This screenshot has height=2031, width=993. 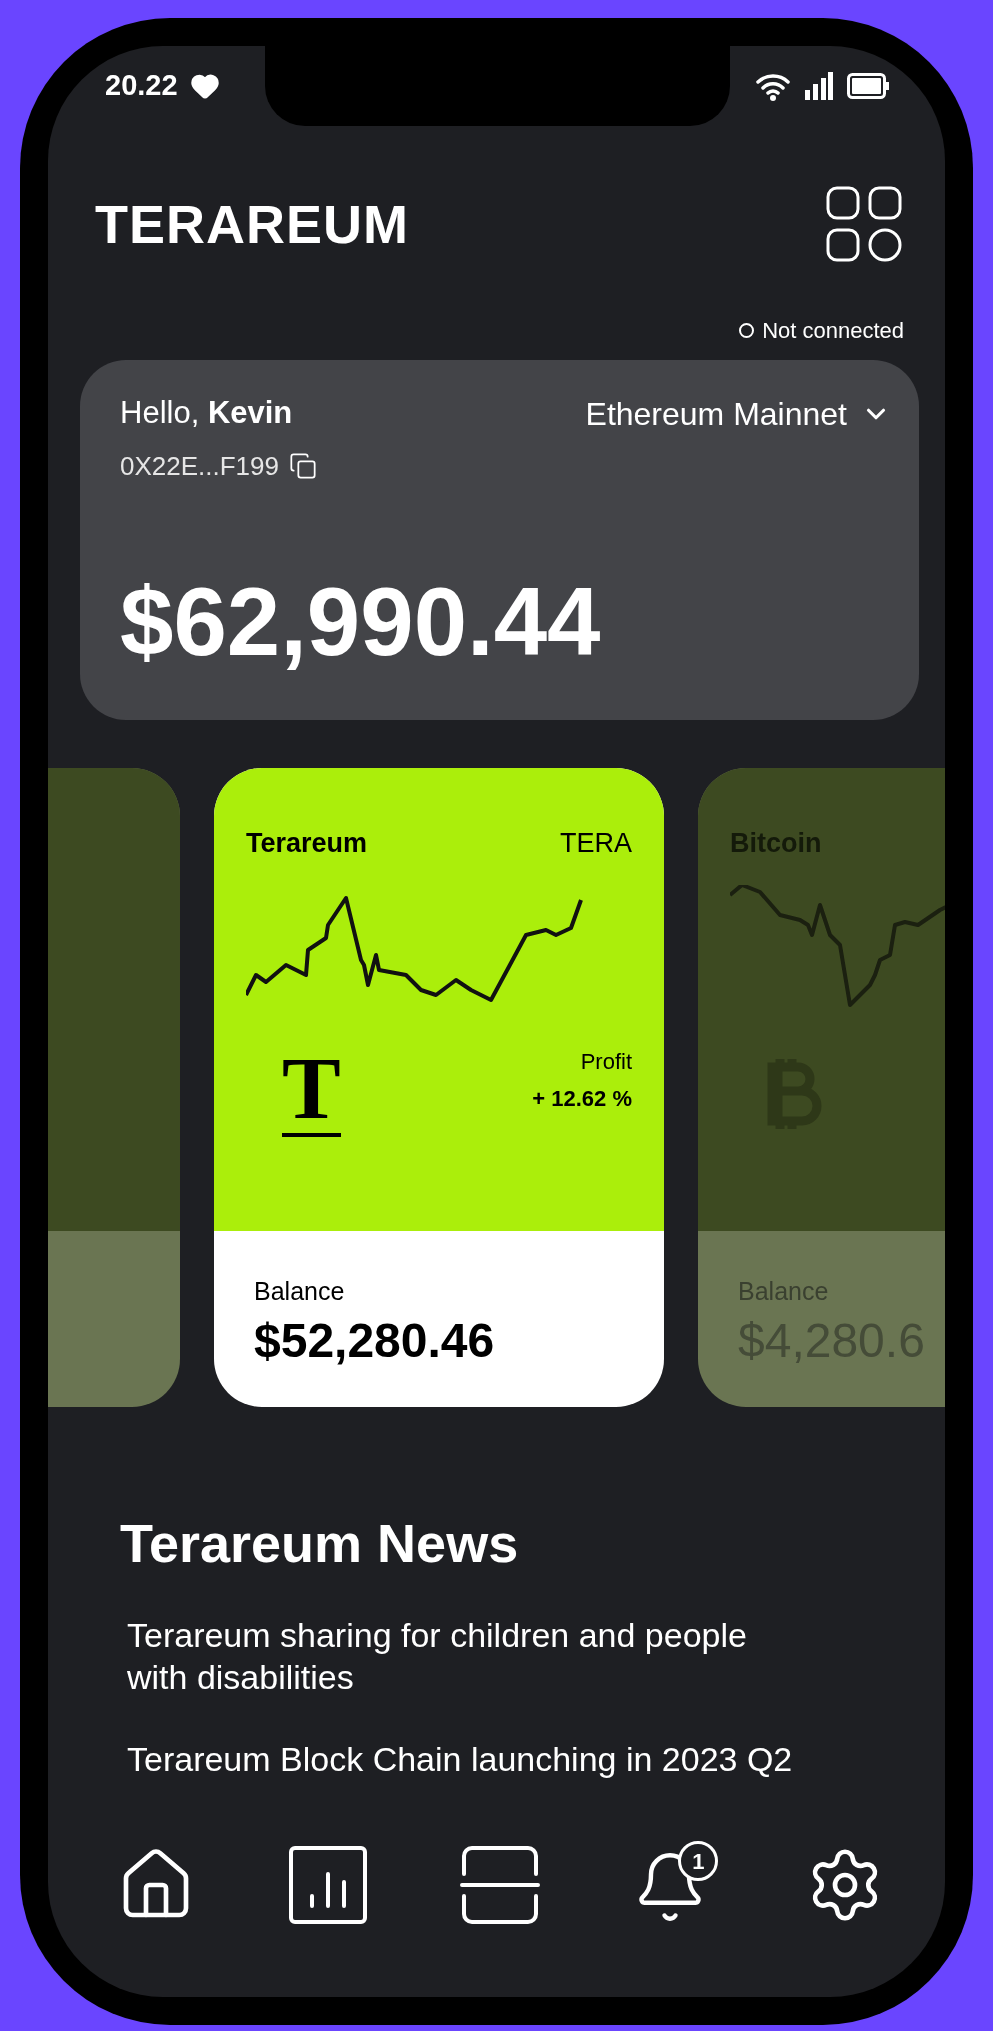 I want to click on coin-name: Terareum, so click(x=307, y=843).